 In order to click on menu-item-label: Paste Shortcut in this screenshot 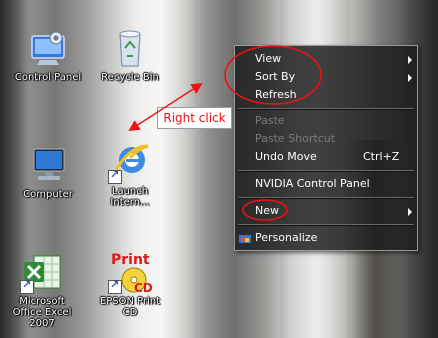, I will do `click(295, 138)`.